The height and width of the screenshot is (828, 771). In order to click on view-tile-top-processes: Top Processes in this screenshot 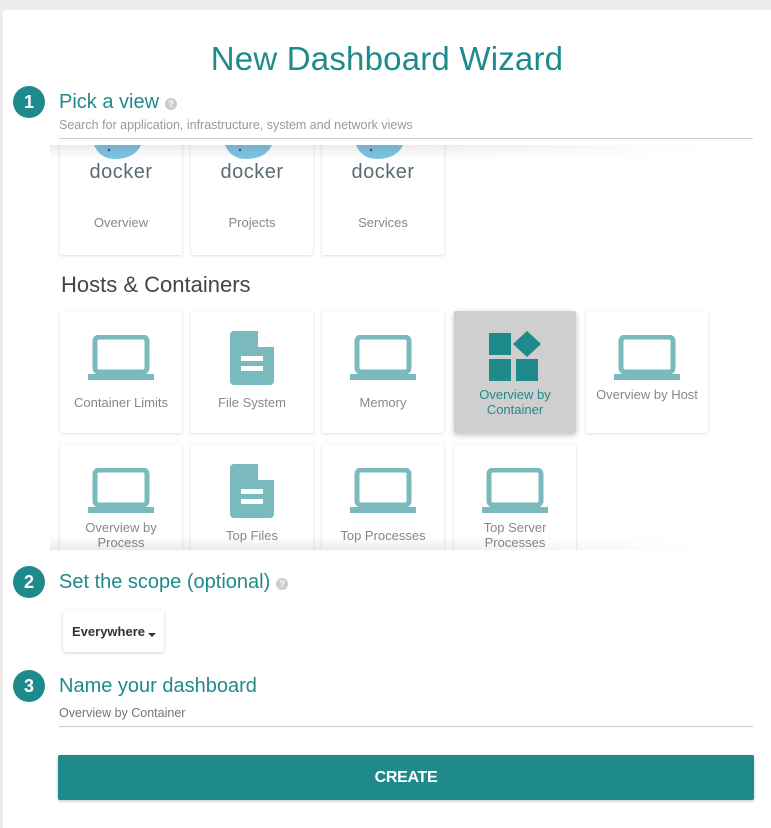, I will do `click(383, 497)`.